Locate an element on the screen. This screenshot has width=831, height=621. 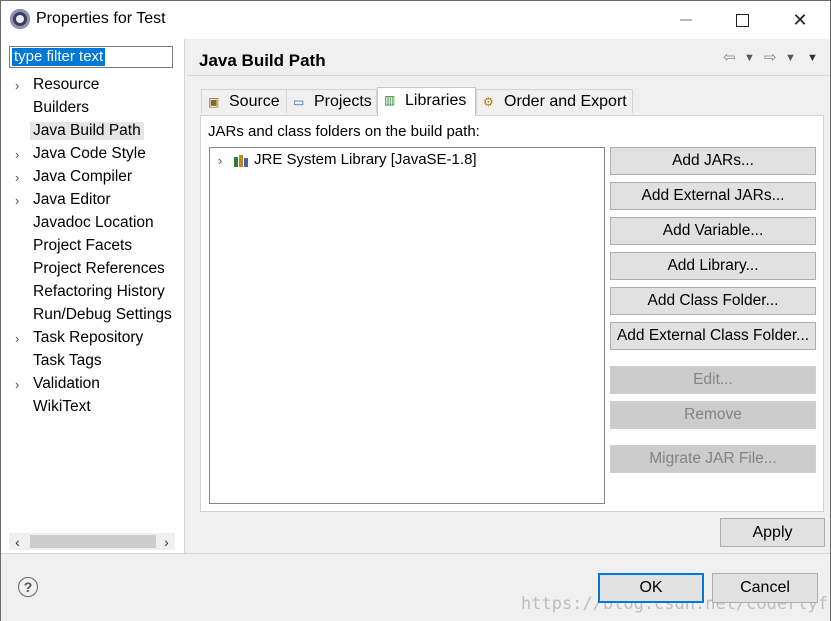
forward-arrow-icon: ⇨ is located at coordinates (770, 57).